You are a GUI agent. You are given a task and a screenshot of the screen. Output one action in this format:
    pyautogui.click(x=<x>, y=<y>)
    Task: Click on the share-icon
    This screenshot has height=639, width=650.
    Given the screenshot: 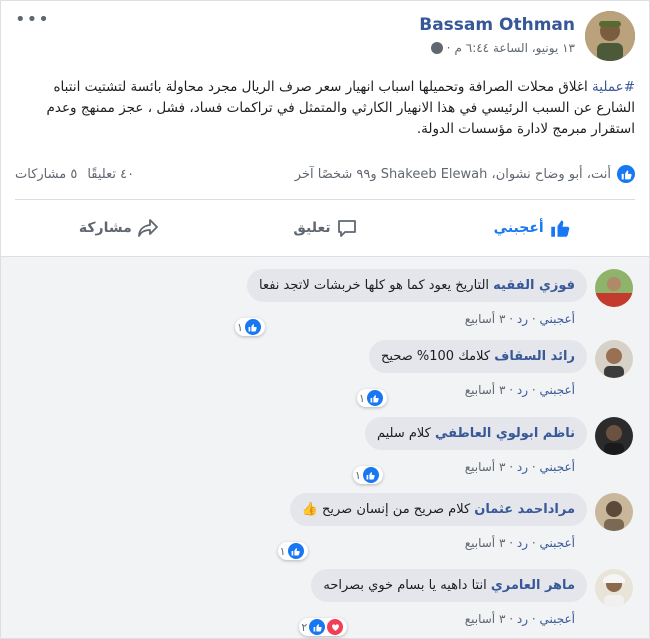 What is the action you would take?
    pyautogui.click(x=147, y=228)
    